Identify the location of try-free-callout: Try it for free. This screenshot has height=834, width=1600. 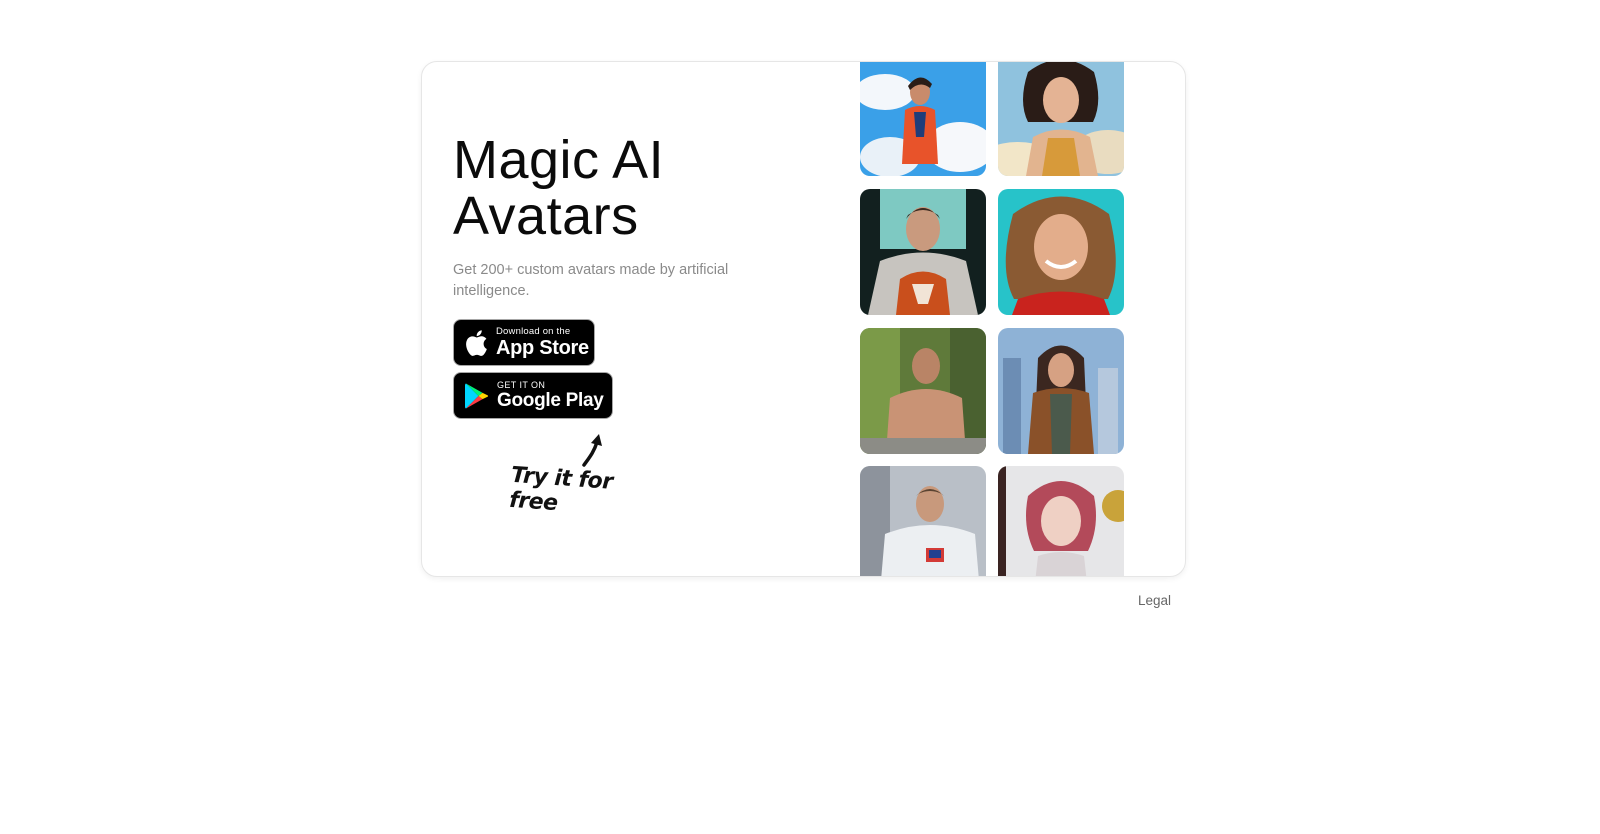
(584, 474).